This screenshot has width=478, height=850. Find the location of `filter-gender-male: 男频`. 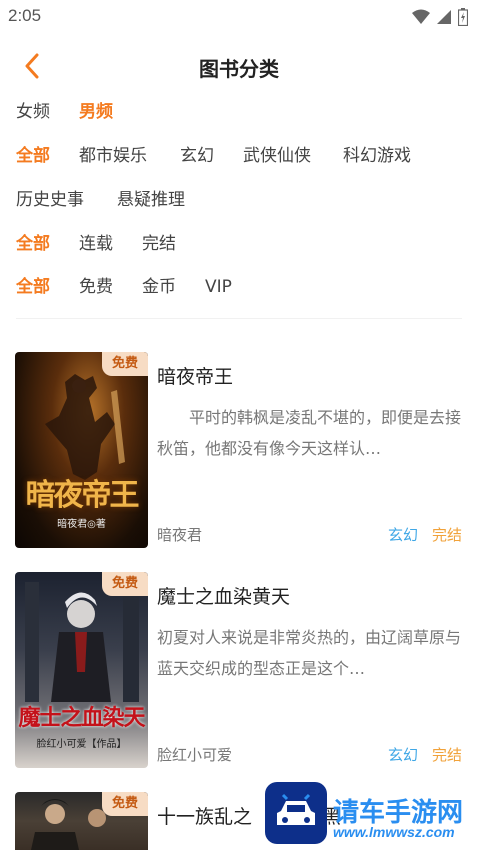

filter-gender-male: 男频 is located at coordinates (96, 112).